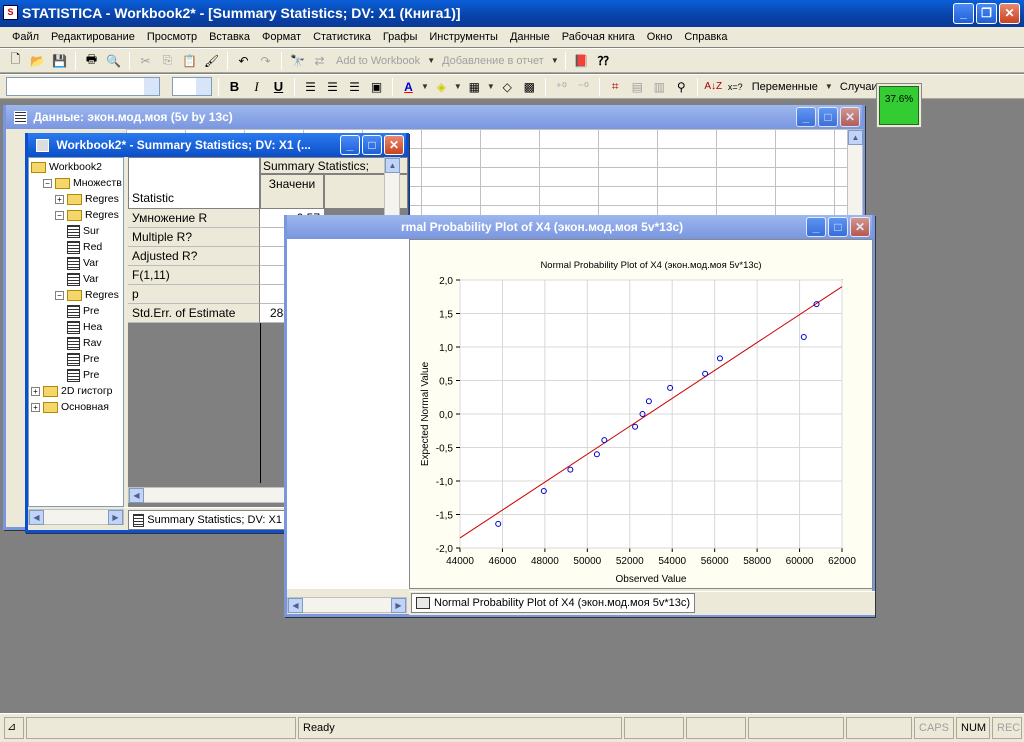  Describe the element at coordinates (408, 86) in the screenshot. I see `font-color-icon: A` at that location.